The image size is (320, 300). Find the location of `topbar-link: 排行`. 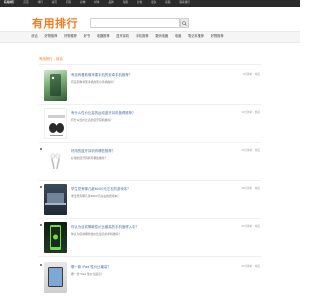

topbar-link: 排行 is located at coordinates (40, 3).